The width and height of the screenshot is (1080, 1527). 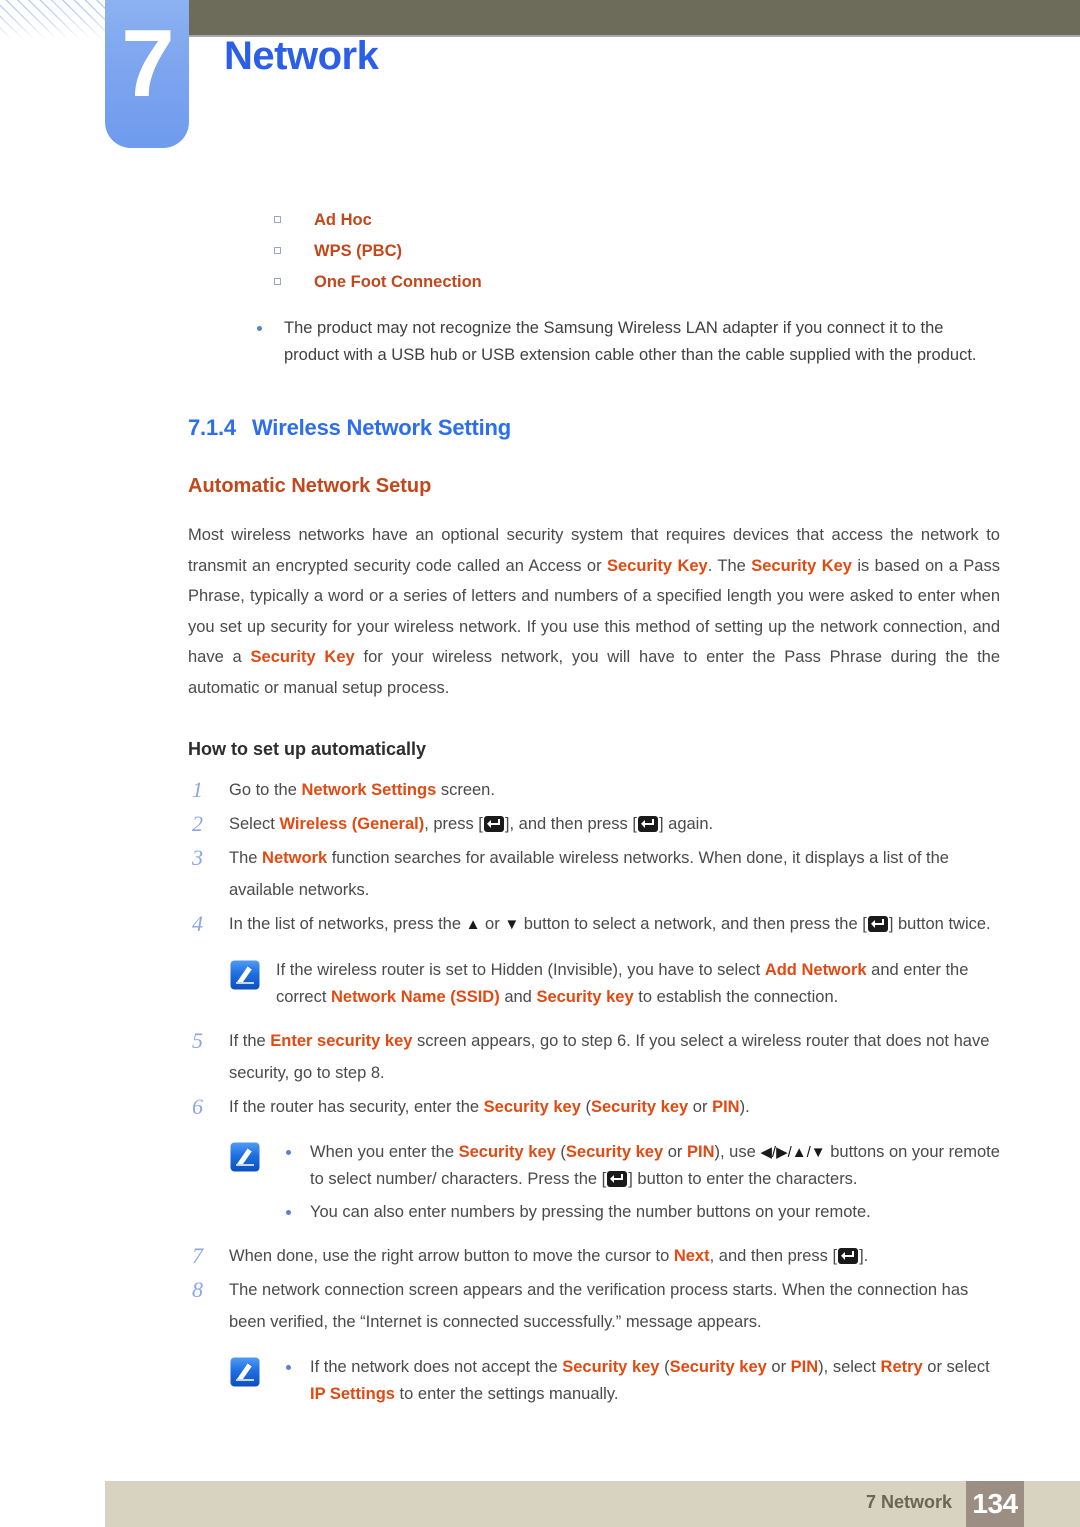 I want to click on text-run: In the list of networks, press the, so click(x=347, y=924).